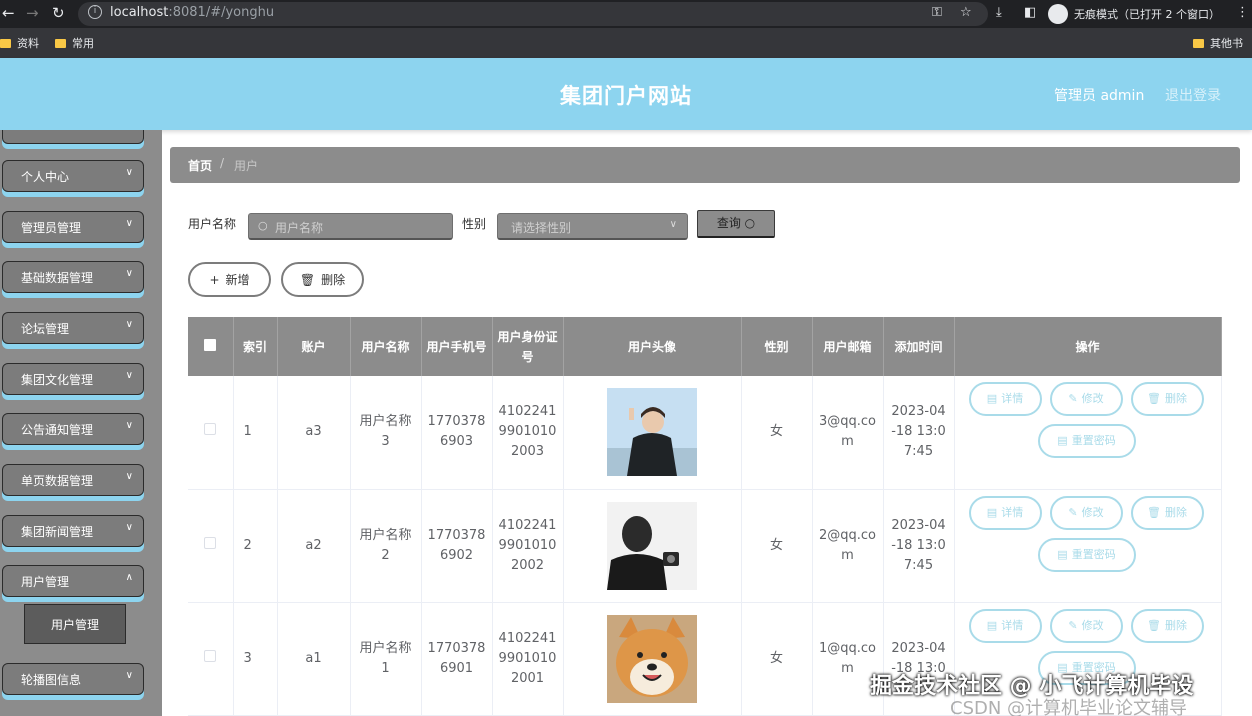  Describe the element at coordinates (255, 659) in the screenshot. I see `cell-index: 3` at that location.